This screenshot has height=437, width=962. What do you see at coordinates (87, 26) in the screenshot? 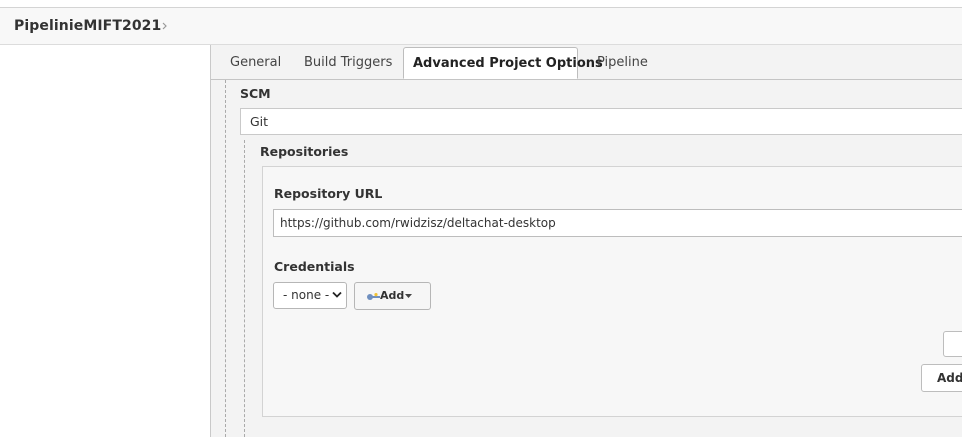
I see `breadcrumb-job-link: PipelinieMIFT2021` at bounding box center [87, 26].